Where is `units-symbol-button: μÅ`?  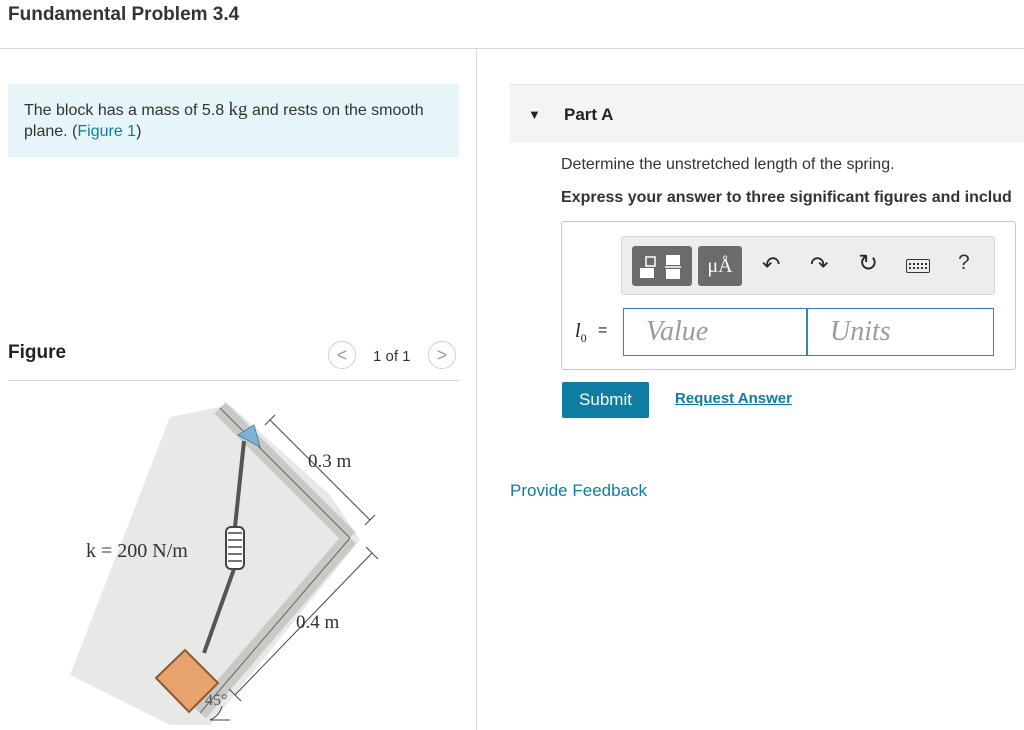 units-symbol-button: μÅ is located at coordinates (720, 266).